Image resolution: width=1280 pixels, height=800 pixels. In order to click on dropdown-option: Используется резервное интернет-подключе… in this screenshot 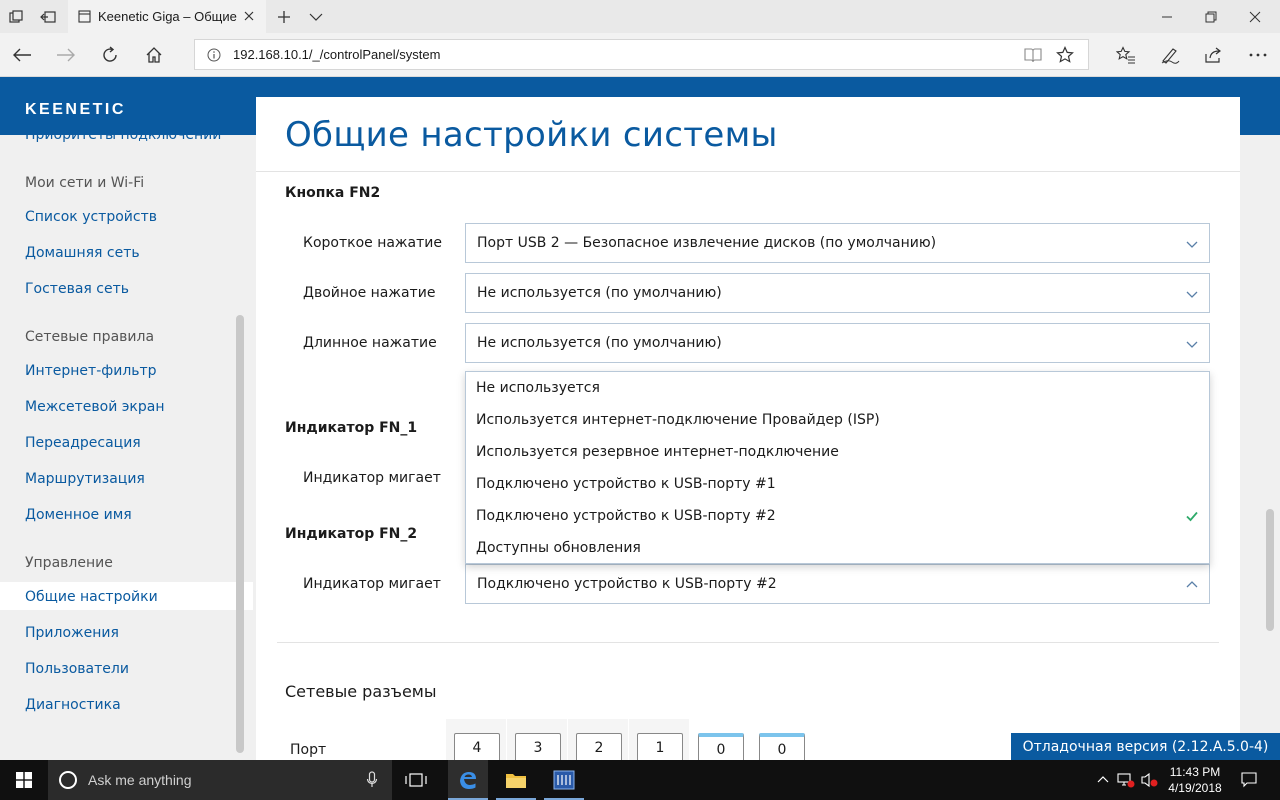, I will do `click(837, 452)`.